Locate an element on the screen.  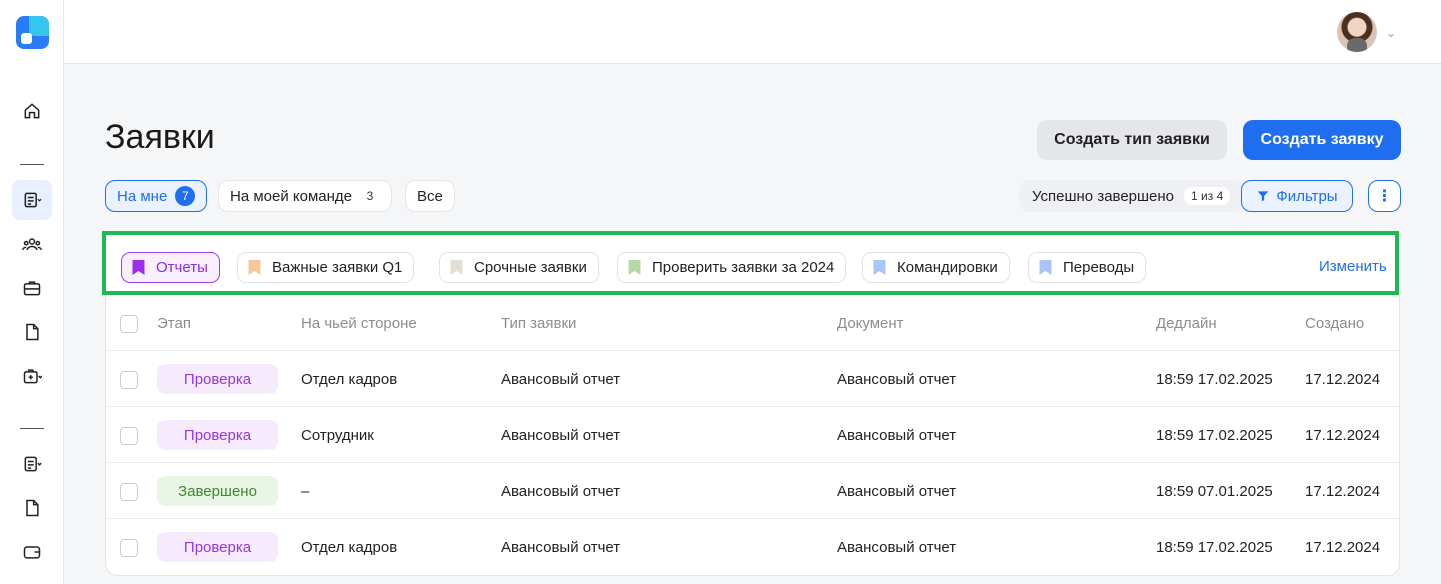
deadline-cell: 18:59 07.01.2025 is located at coordinates (1214, 491).